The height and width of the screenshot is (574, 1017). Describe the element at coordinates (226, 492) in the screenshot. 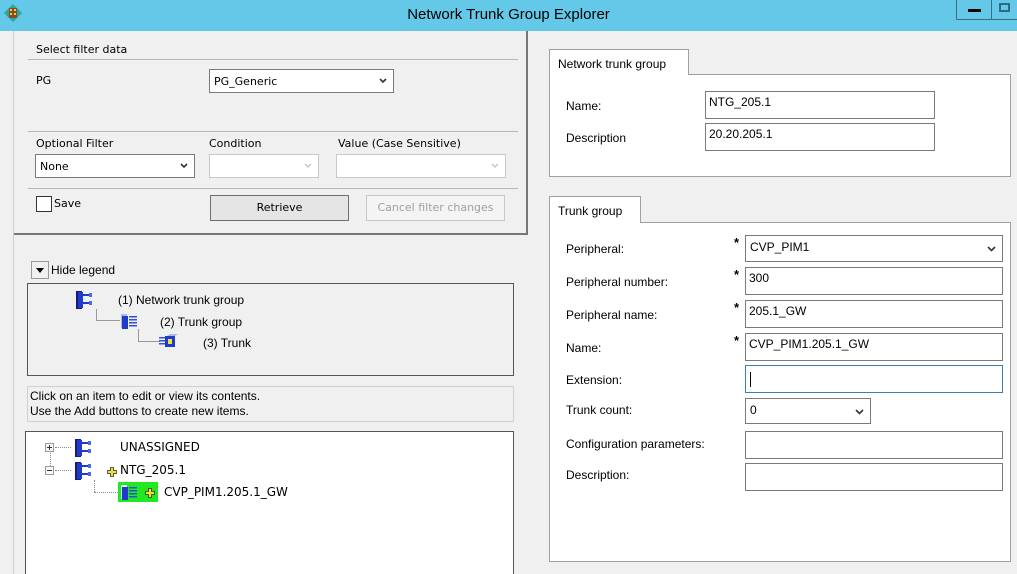

I see `tree-node-trunk-group: CVP_PIM1.205.1_GW` at that location.